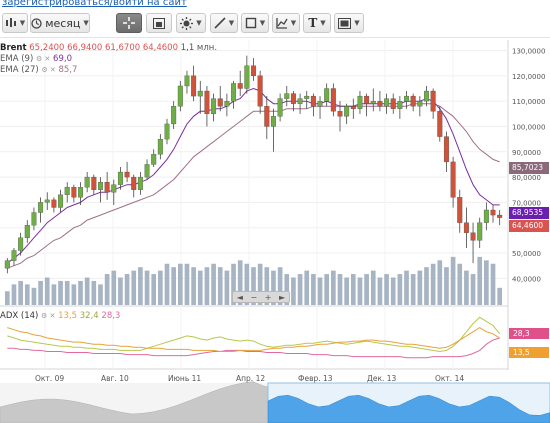  I want to click on zoom-out-icon: −, so click(254, 297).